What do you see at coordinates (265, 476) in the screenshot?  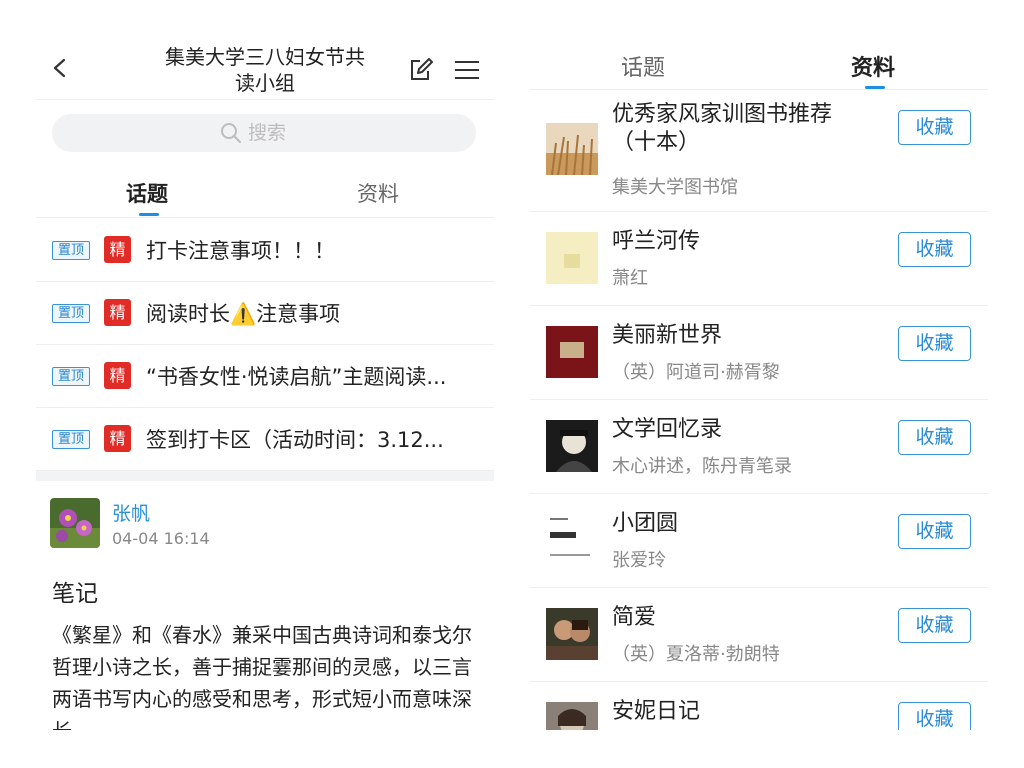 I see `section-divider` at bounding box center [265, 476].